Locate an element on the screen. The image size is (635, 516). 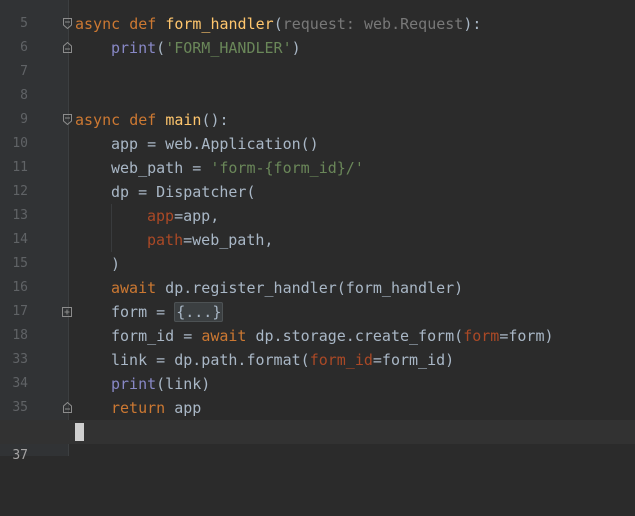
folded-region: {...} is located at coordinates (199, 312).